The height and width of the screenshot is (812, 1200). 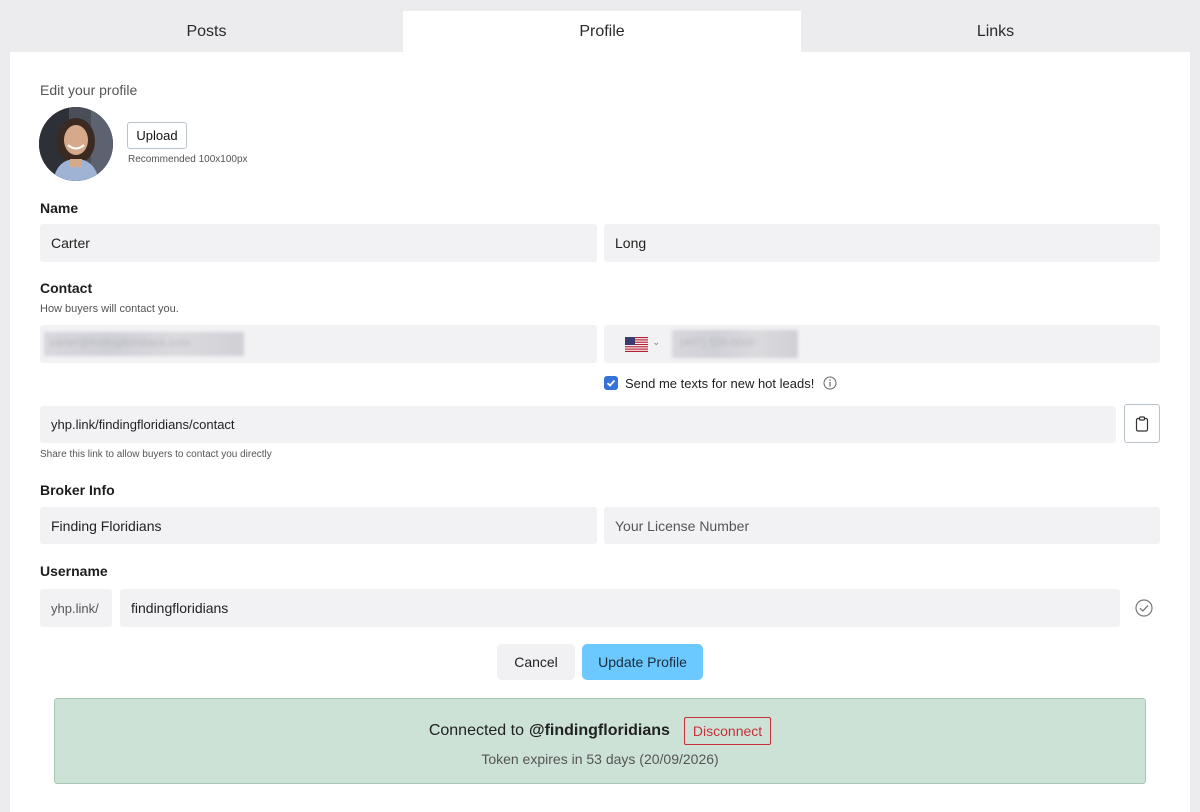 I want to click on token-expiry-text: Token expires in 53 days (20/09/2026), so click(x=600, y=759).